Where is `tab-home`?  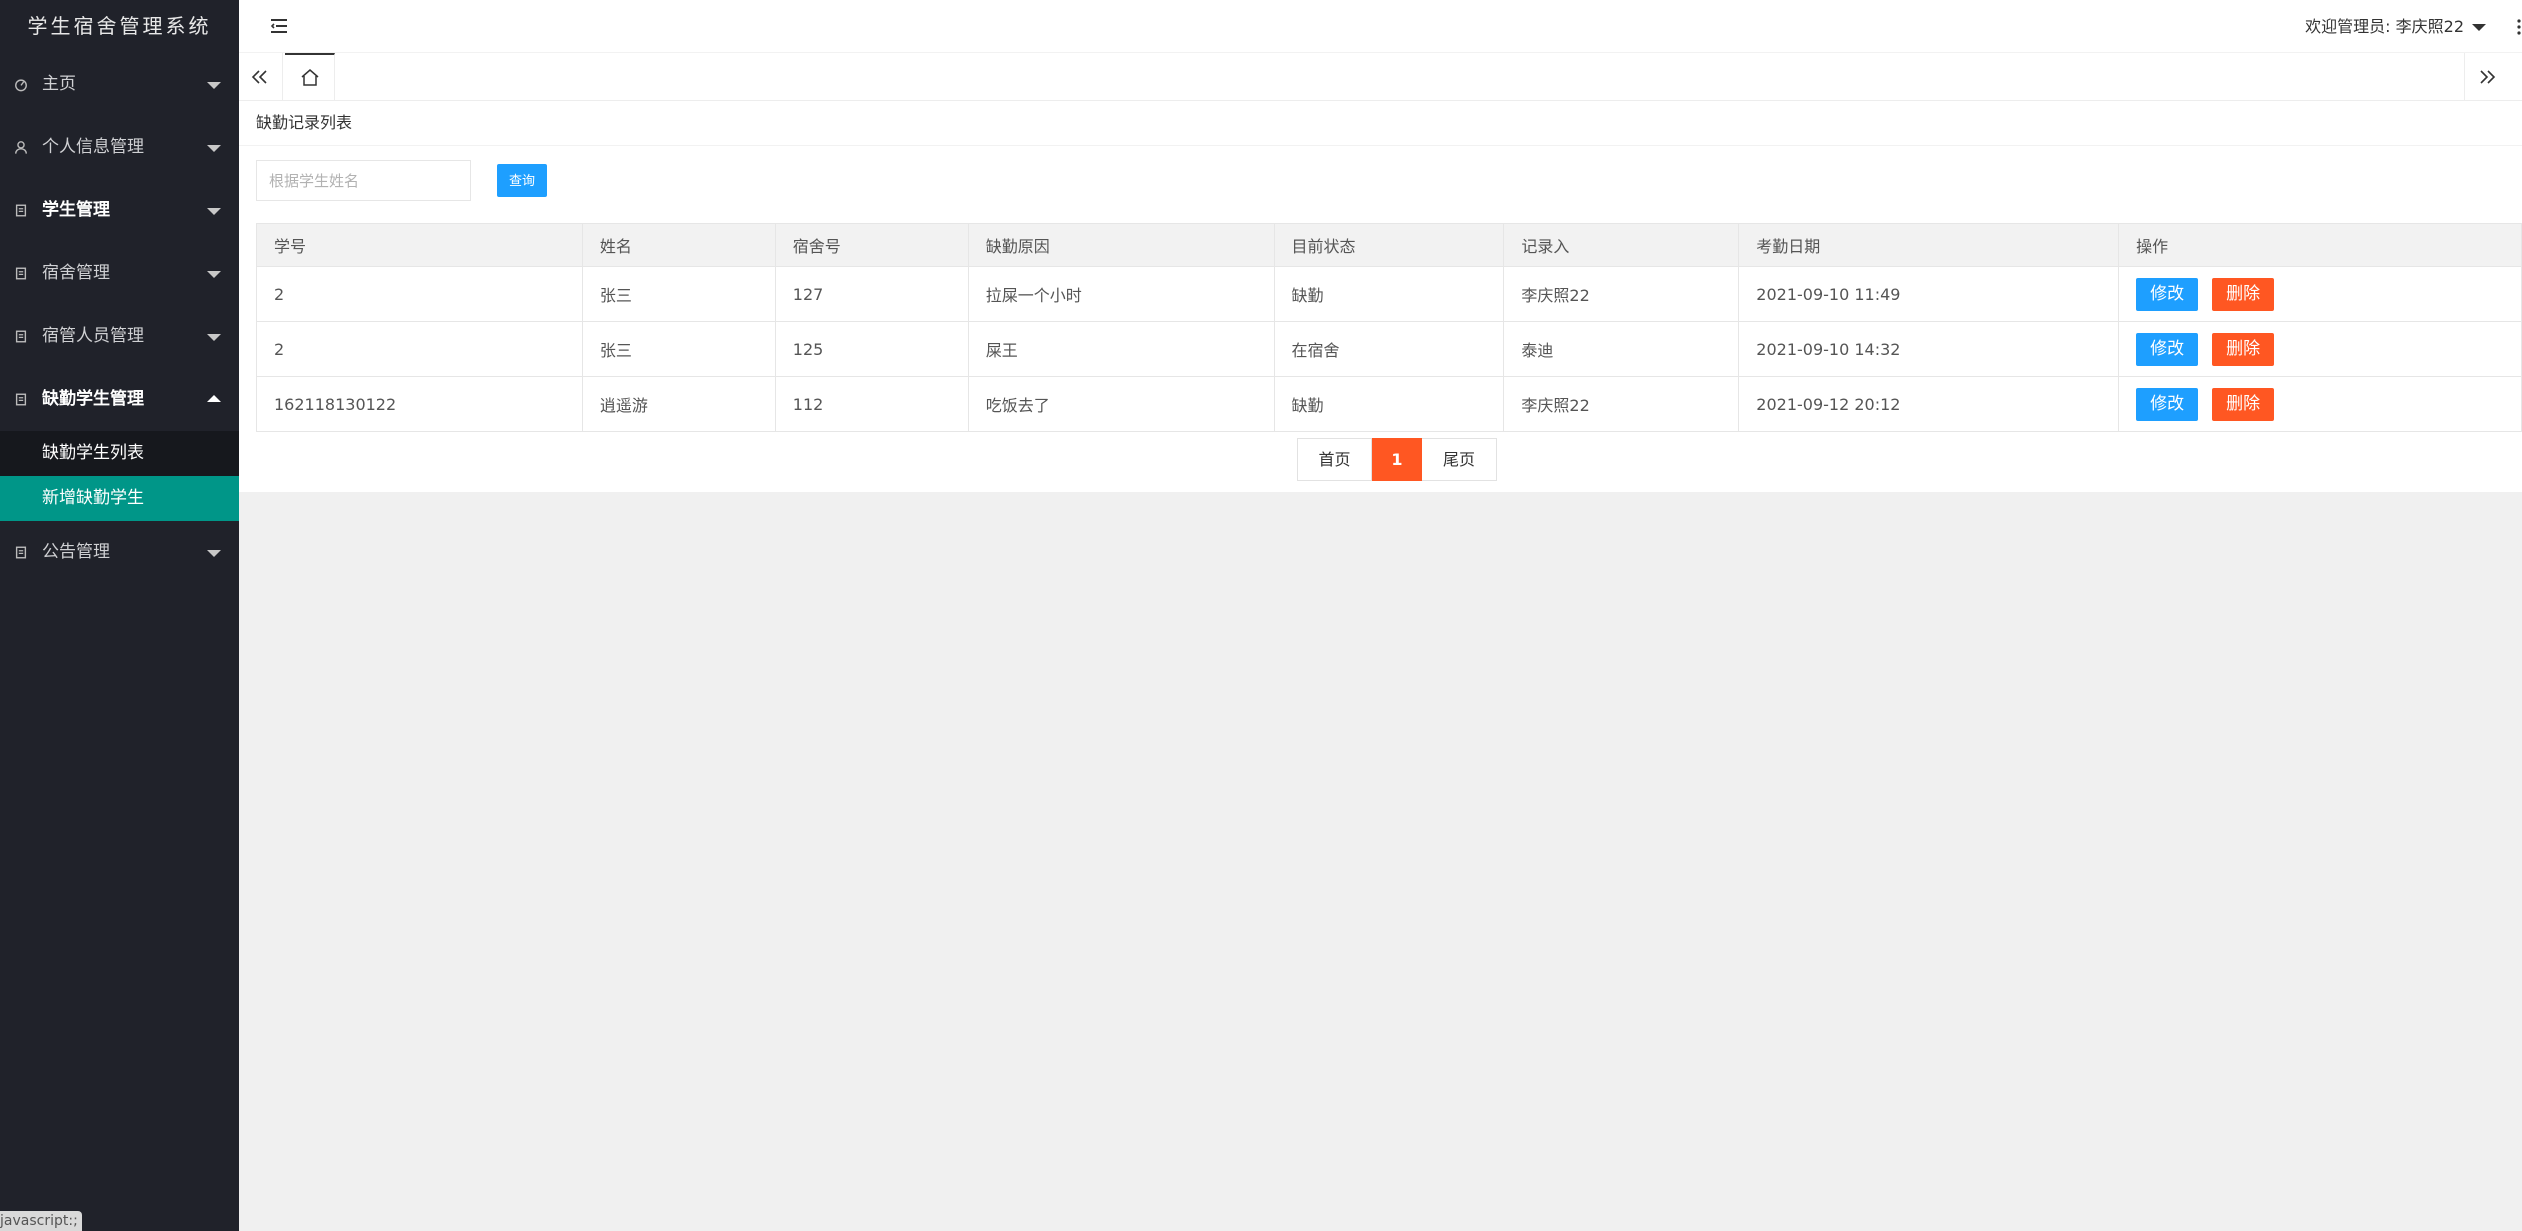
tab-home is located at coordinates (310, 77).